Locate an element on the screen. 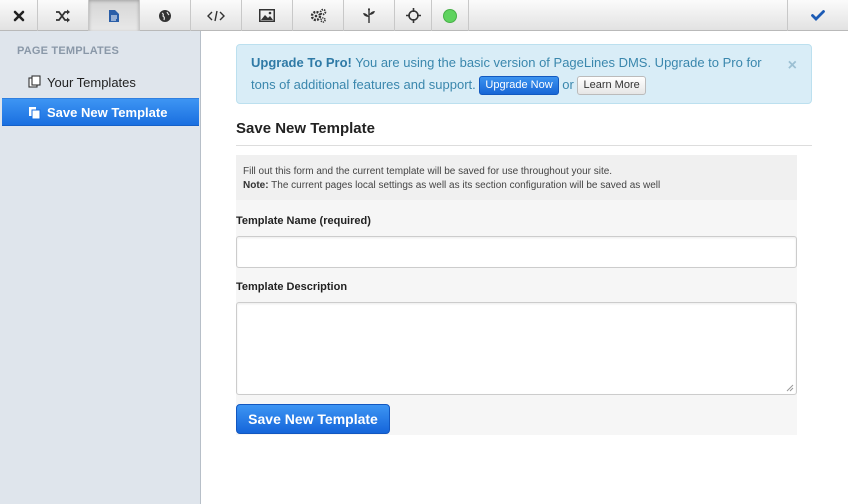  template-description-label: Template Description is located at coordinates (292, 287).